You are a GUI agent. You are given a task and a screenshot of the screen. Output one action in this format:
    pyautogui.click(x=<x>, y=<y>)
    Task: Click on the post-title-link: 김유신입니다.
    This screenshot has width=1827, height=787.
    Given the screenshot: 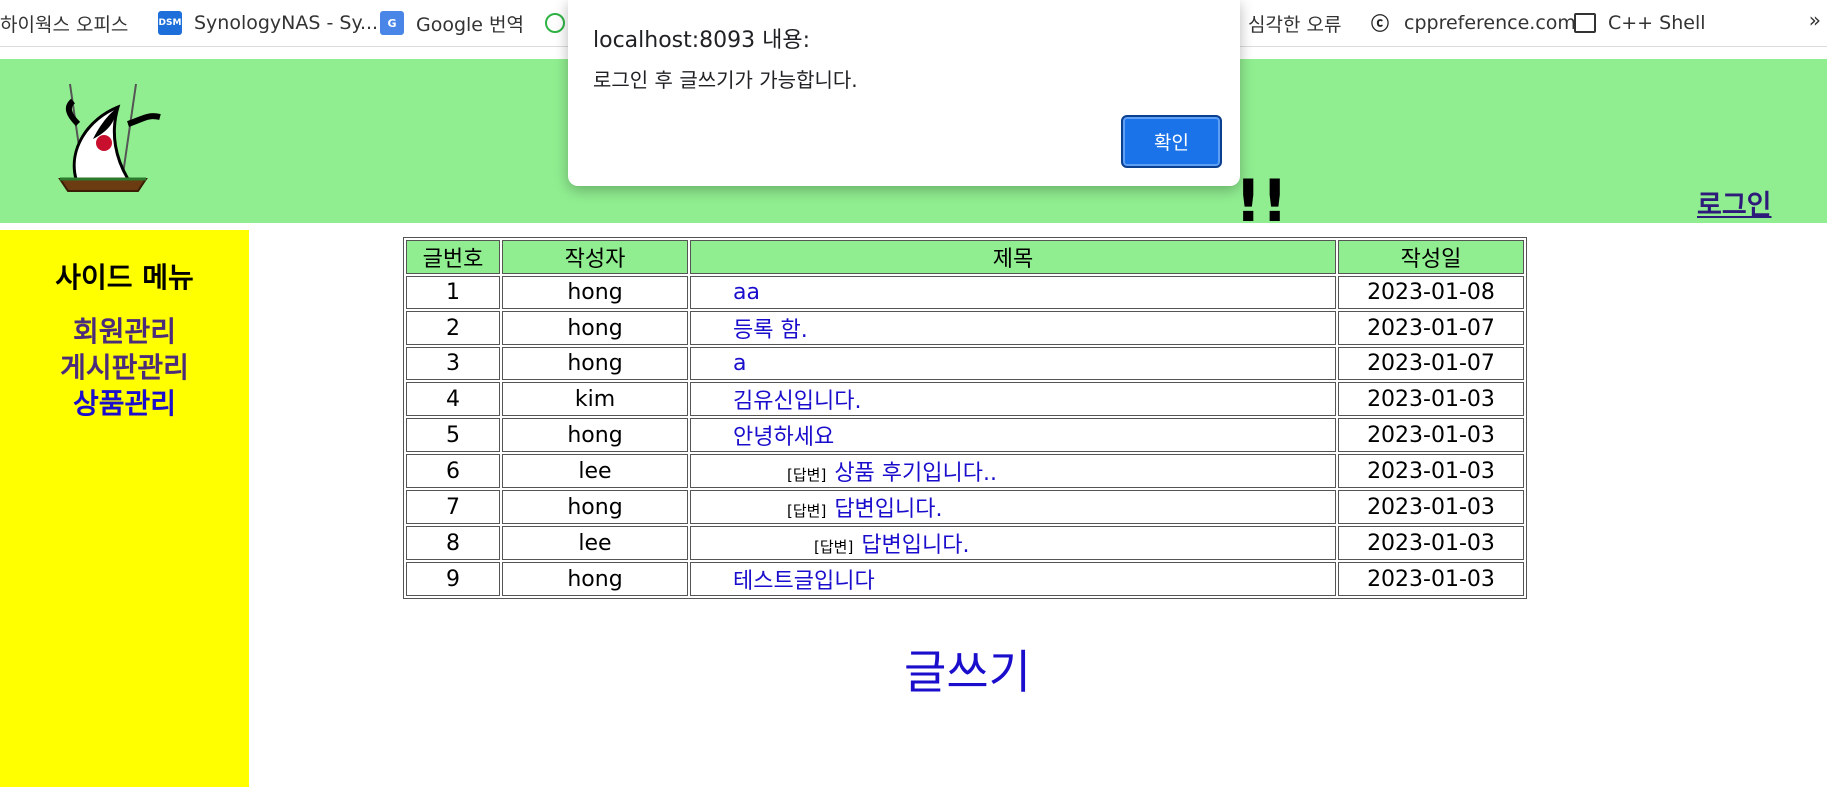 What is the action you would take?
    pyautogui.click(x=797, y=401)
    